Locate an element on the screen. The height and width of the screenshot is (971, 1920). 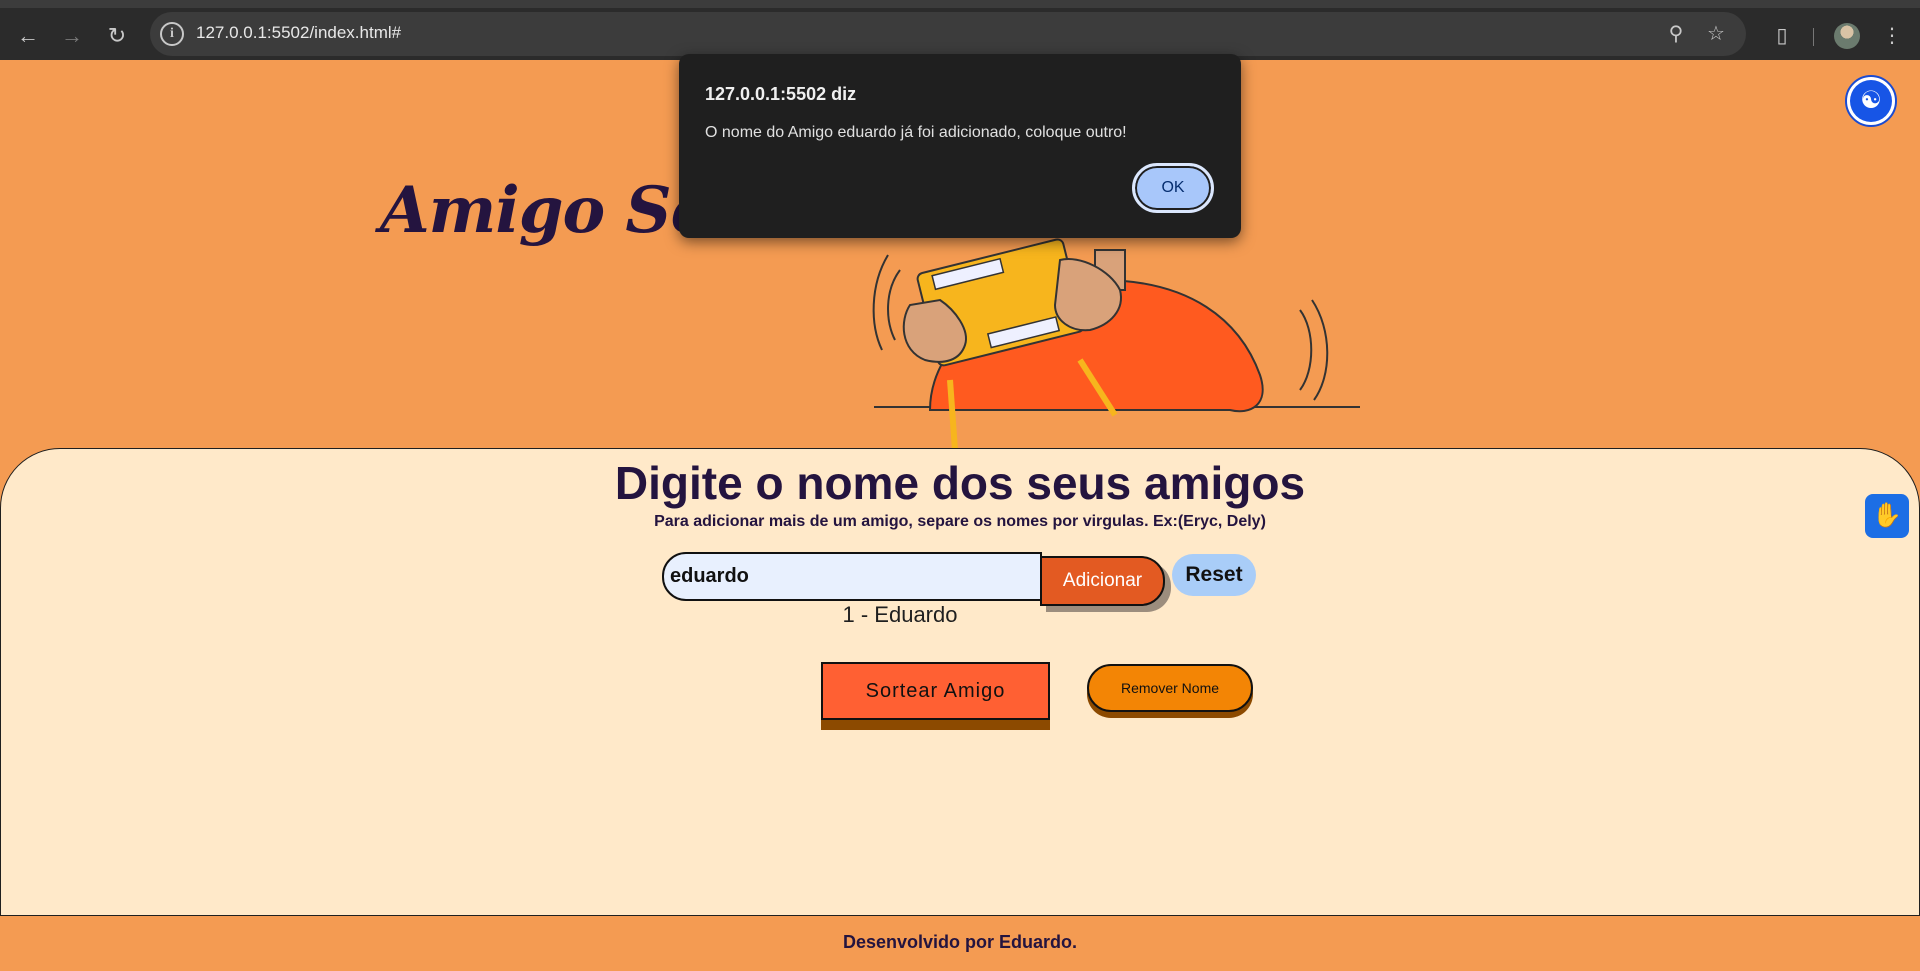
friend-list: 1 - Eduardo is located at coordinates (900, 615).